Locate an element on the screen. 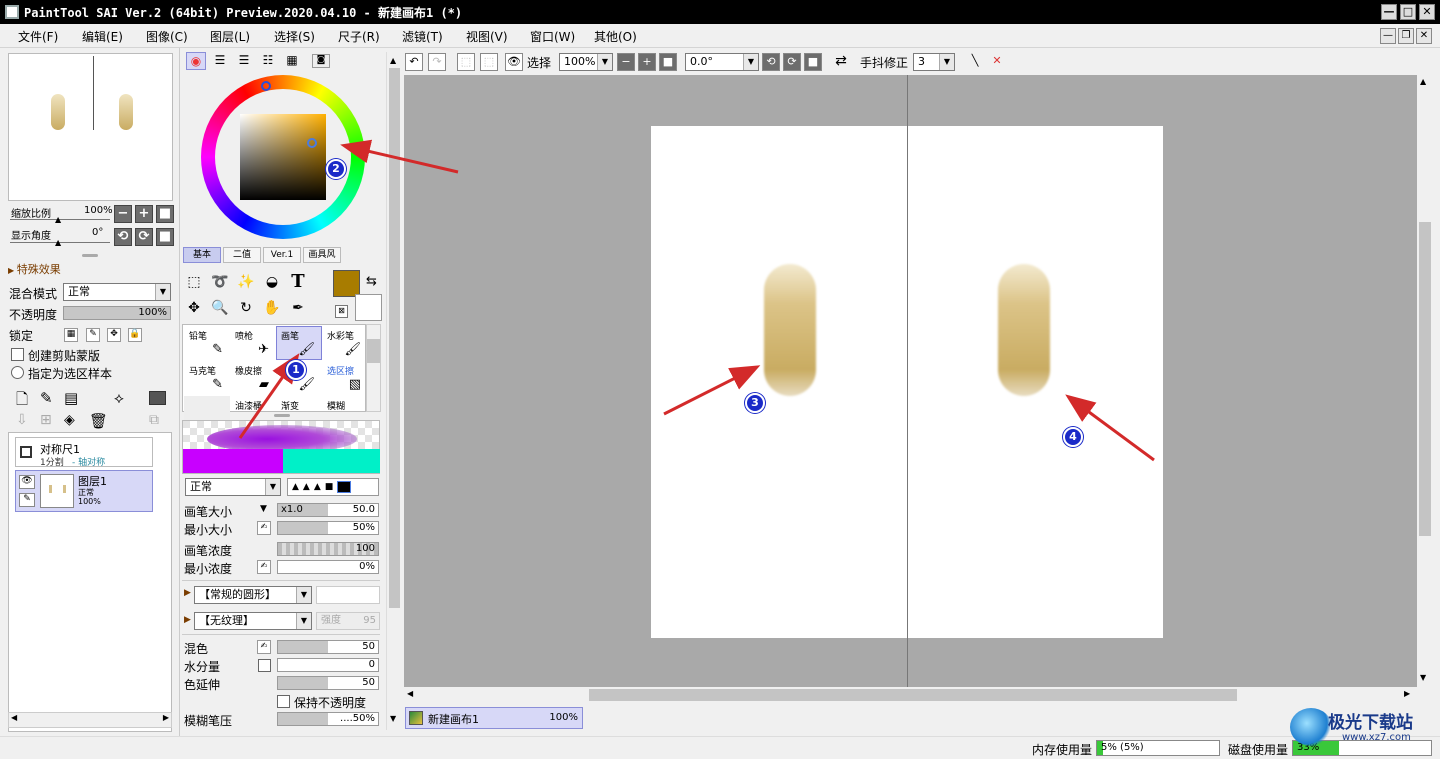 The width and height of the screenshot is (1440, 759). menu-view: 视图(V) is located at coordinates (487, 36).